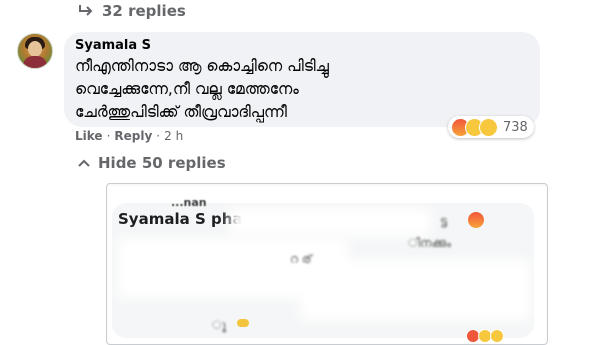  I want to click on reaction-count: 738, so click(515, 127).